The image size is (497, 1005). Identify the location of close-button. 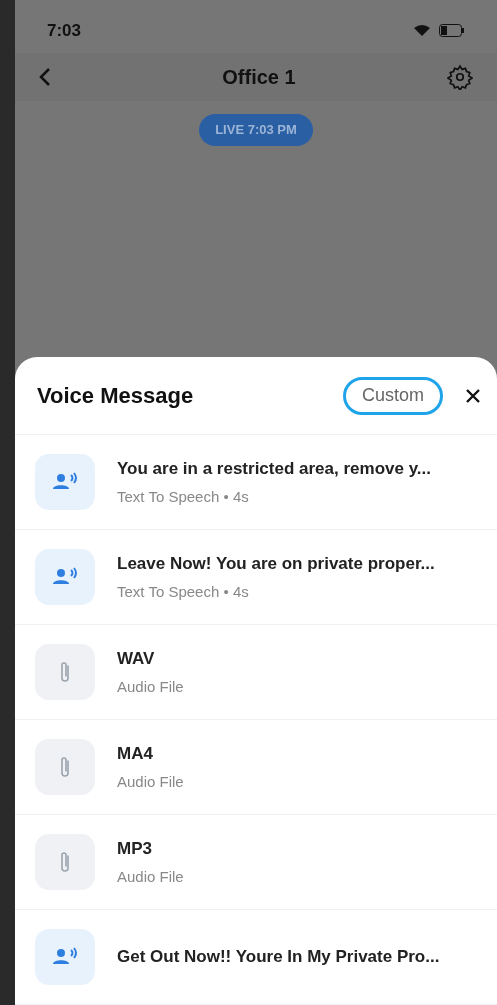
(473, 395).